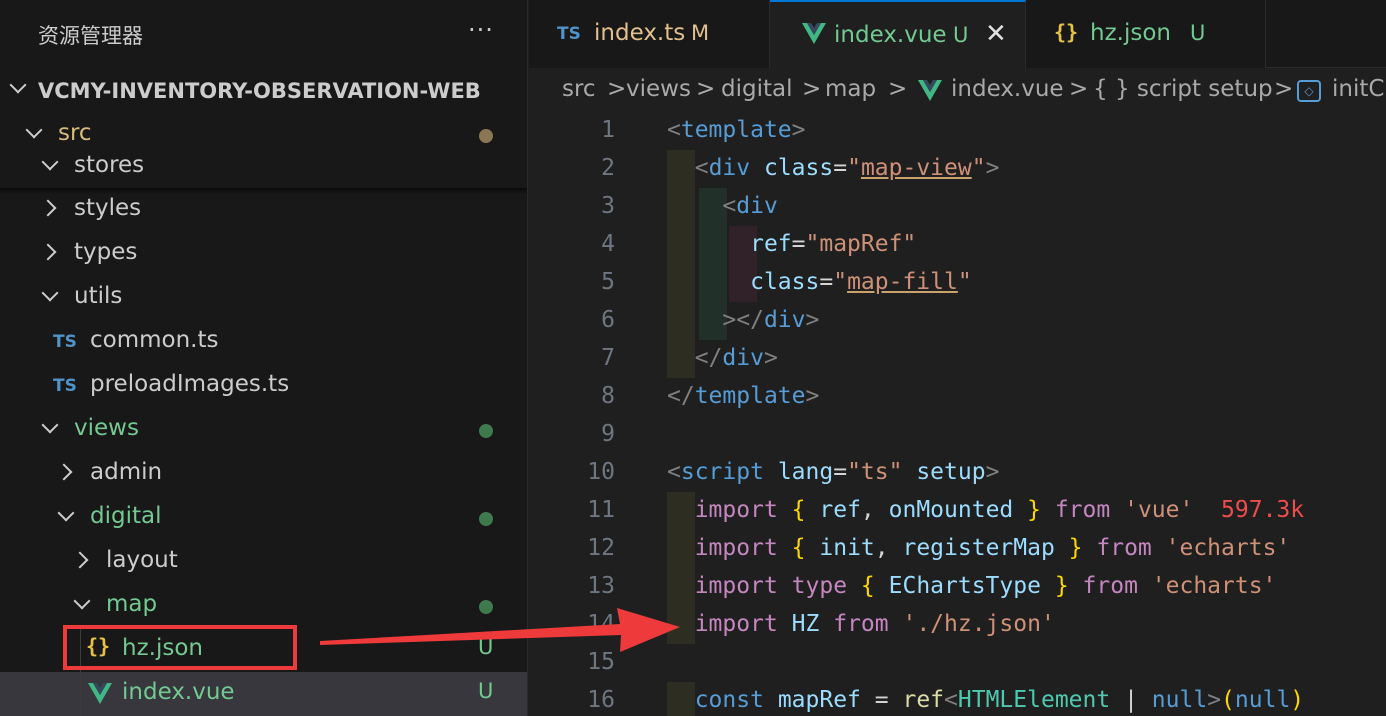 This screenshot has width=1386, height=716. I want to click on tree-item-utils: utils, so click(263, 298).